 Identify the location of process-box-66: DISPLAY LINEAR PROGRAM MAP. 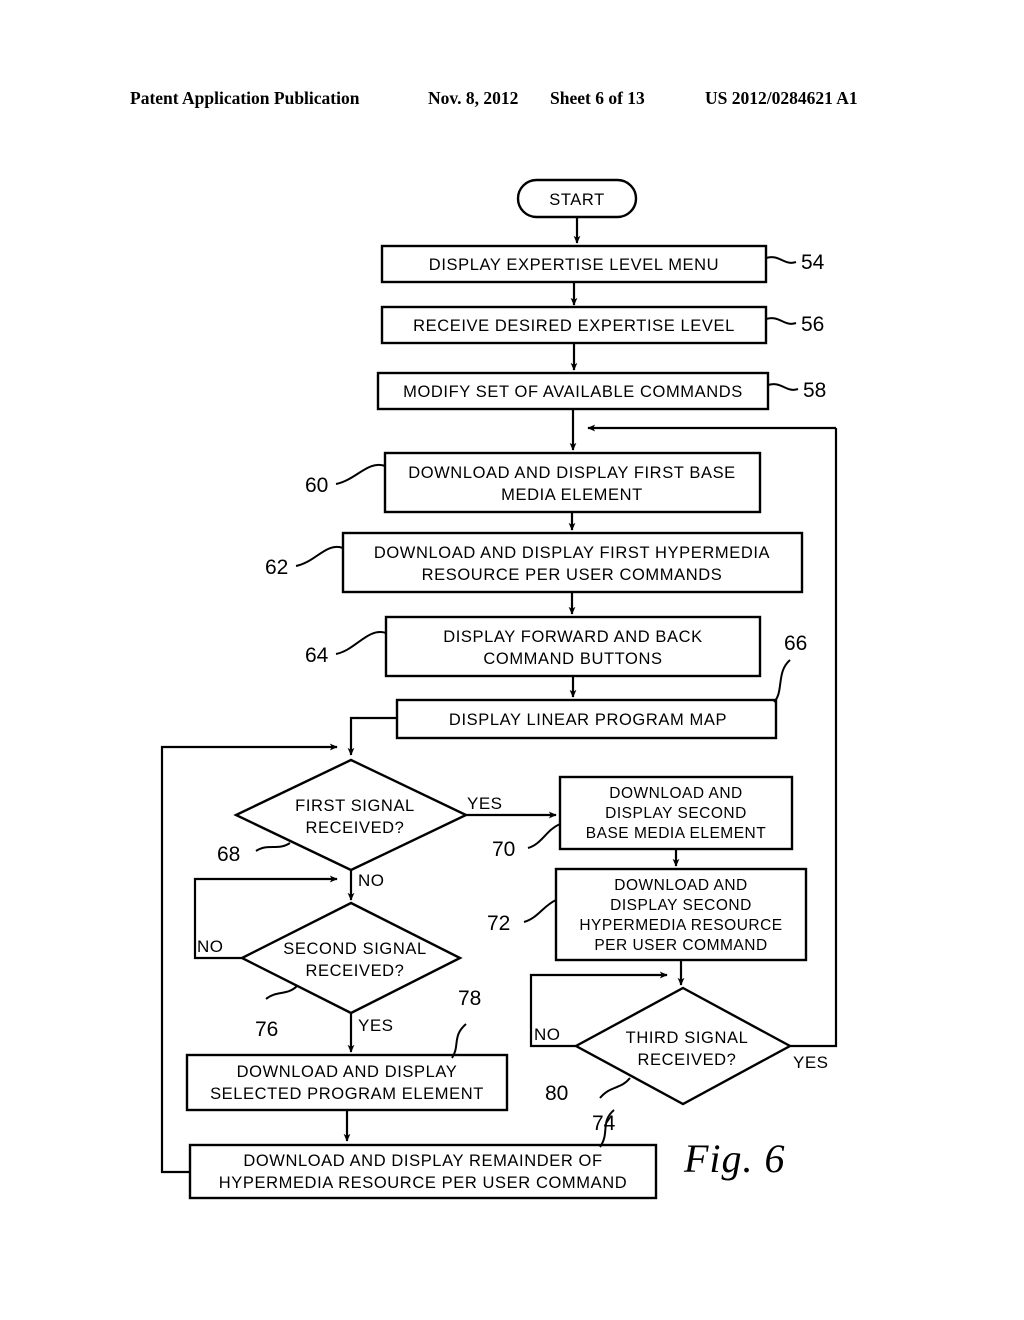
(586, 719).